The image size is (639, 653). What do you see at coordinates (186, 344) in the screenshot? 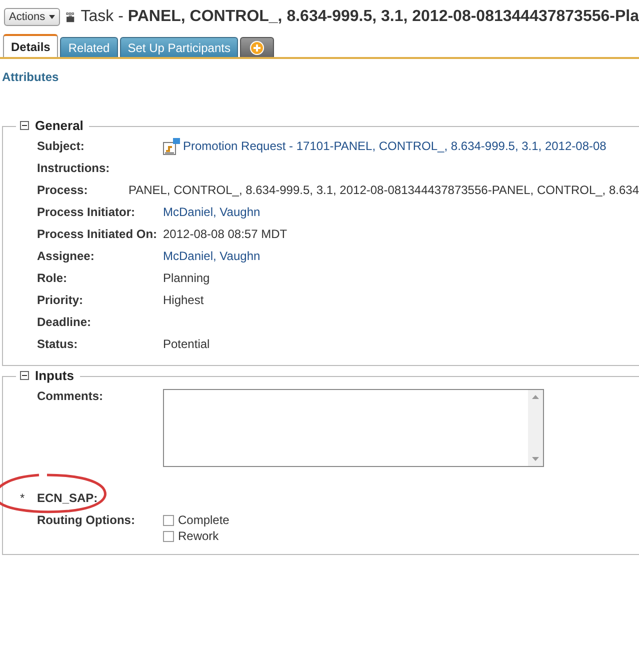
I see `field-value: Potential` at bounding box center [186, 344].